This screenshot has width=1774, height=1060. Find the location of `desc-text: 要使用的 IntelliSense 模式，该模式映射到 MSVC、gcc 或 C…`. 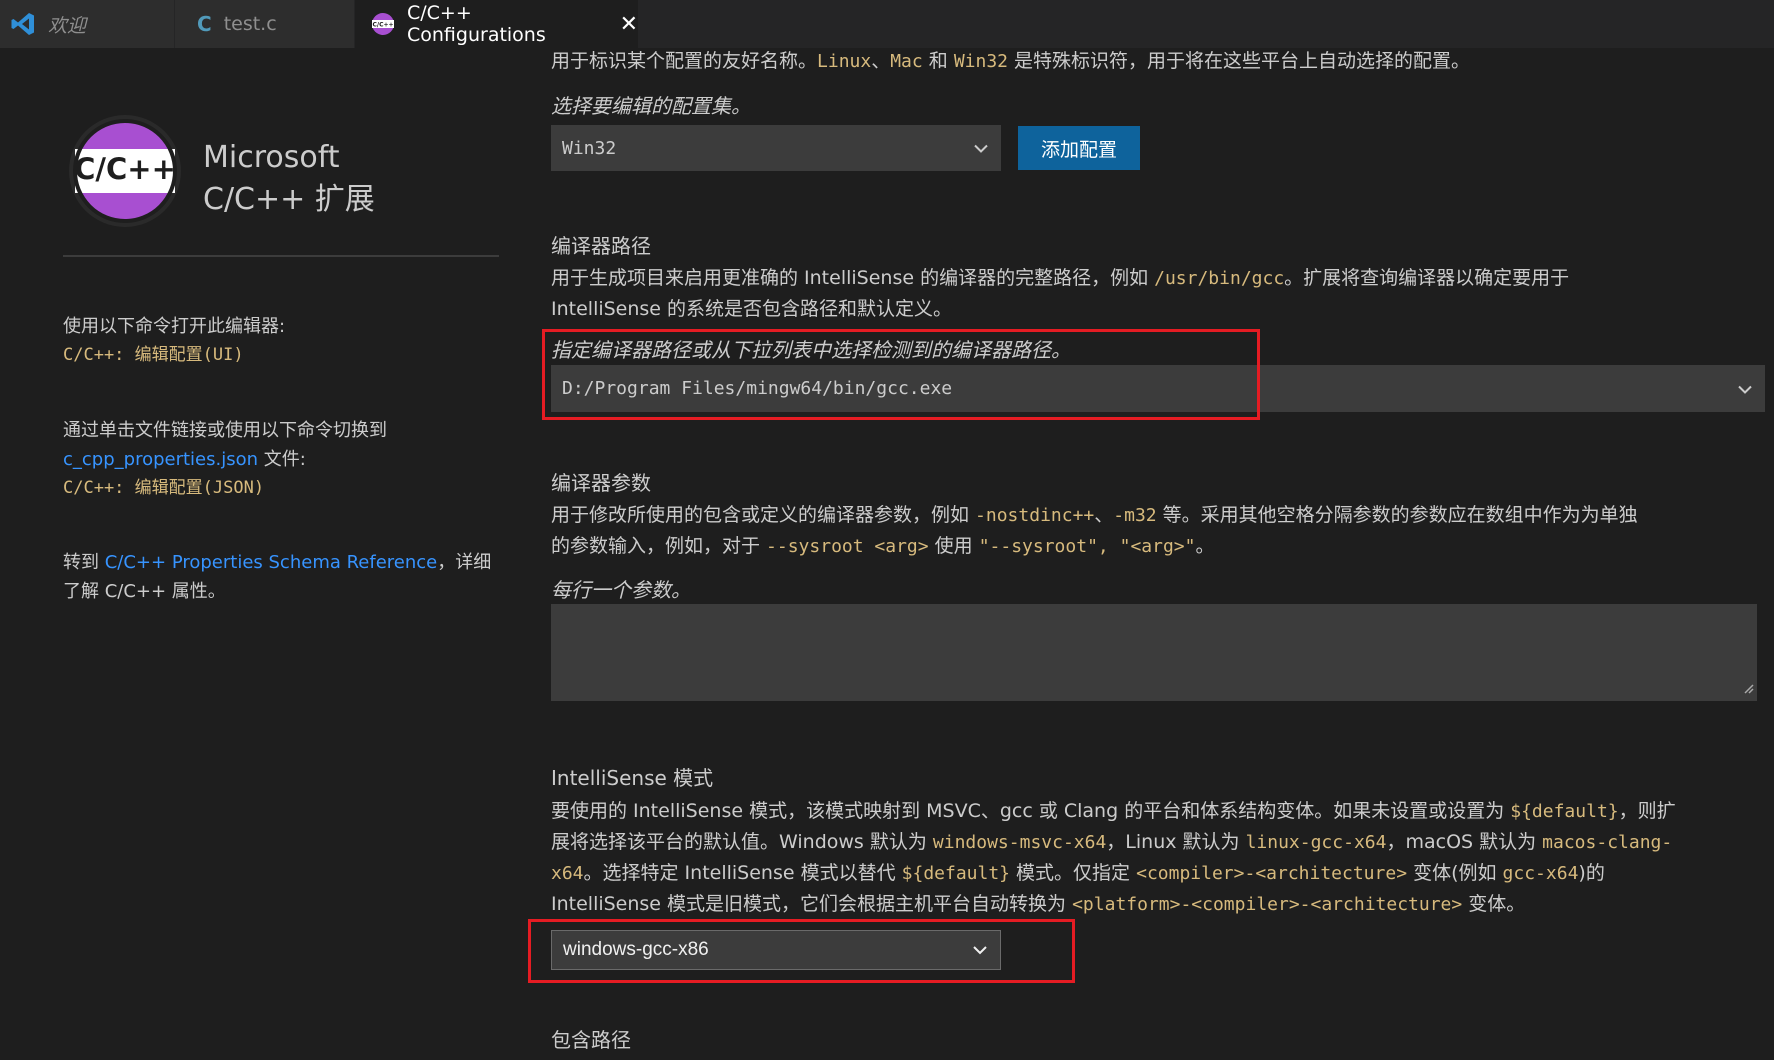

desc-text: 要使用的 IntelliSense 模式，该模式映射到 MSVC、gcc 或 C… is located at coordinates (1031, 811).